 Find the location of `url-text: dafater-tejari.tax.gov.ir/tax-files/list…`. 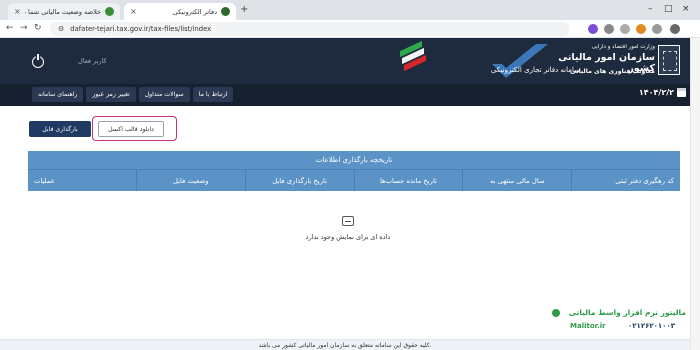

url-text: dafater-tejari.tax.gov.ir/tax-files/list… is located at coordinates (141, 29).